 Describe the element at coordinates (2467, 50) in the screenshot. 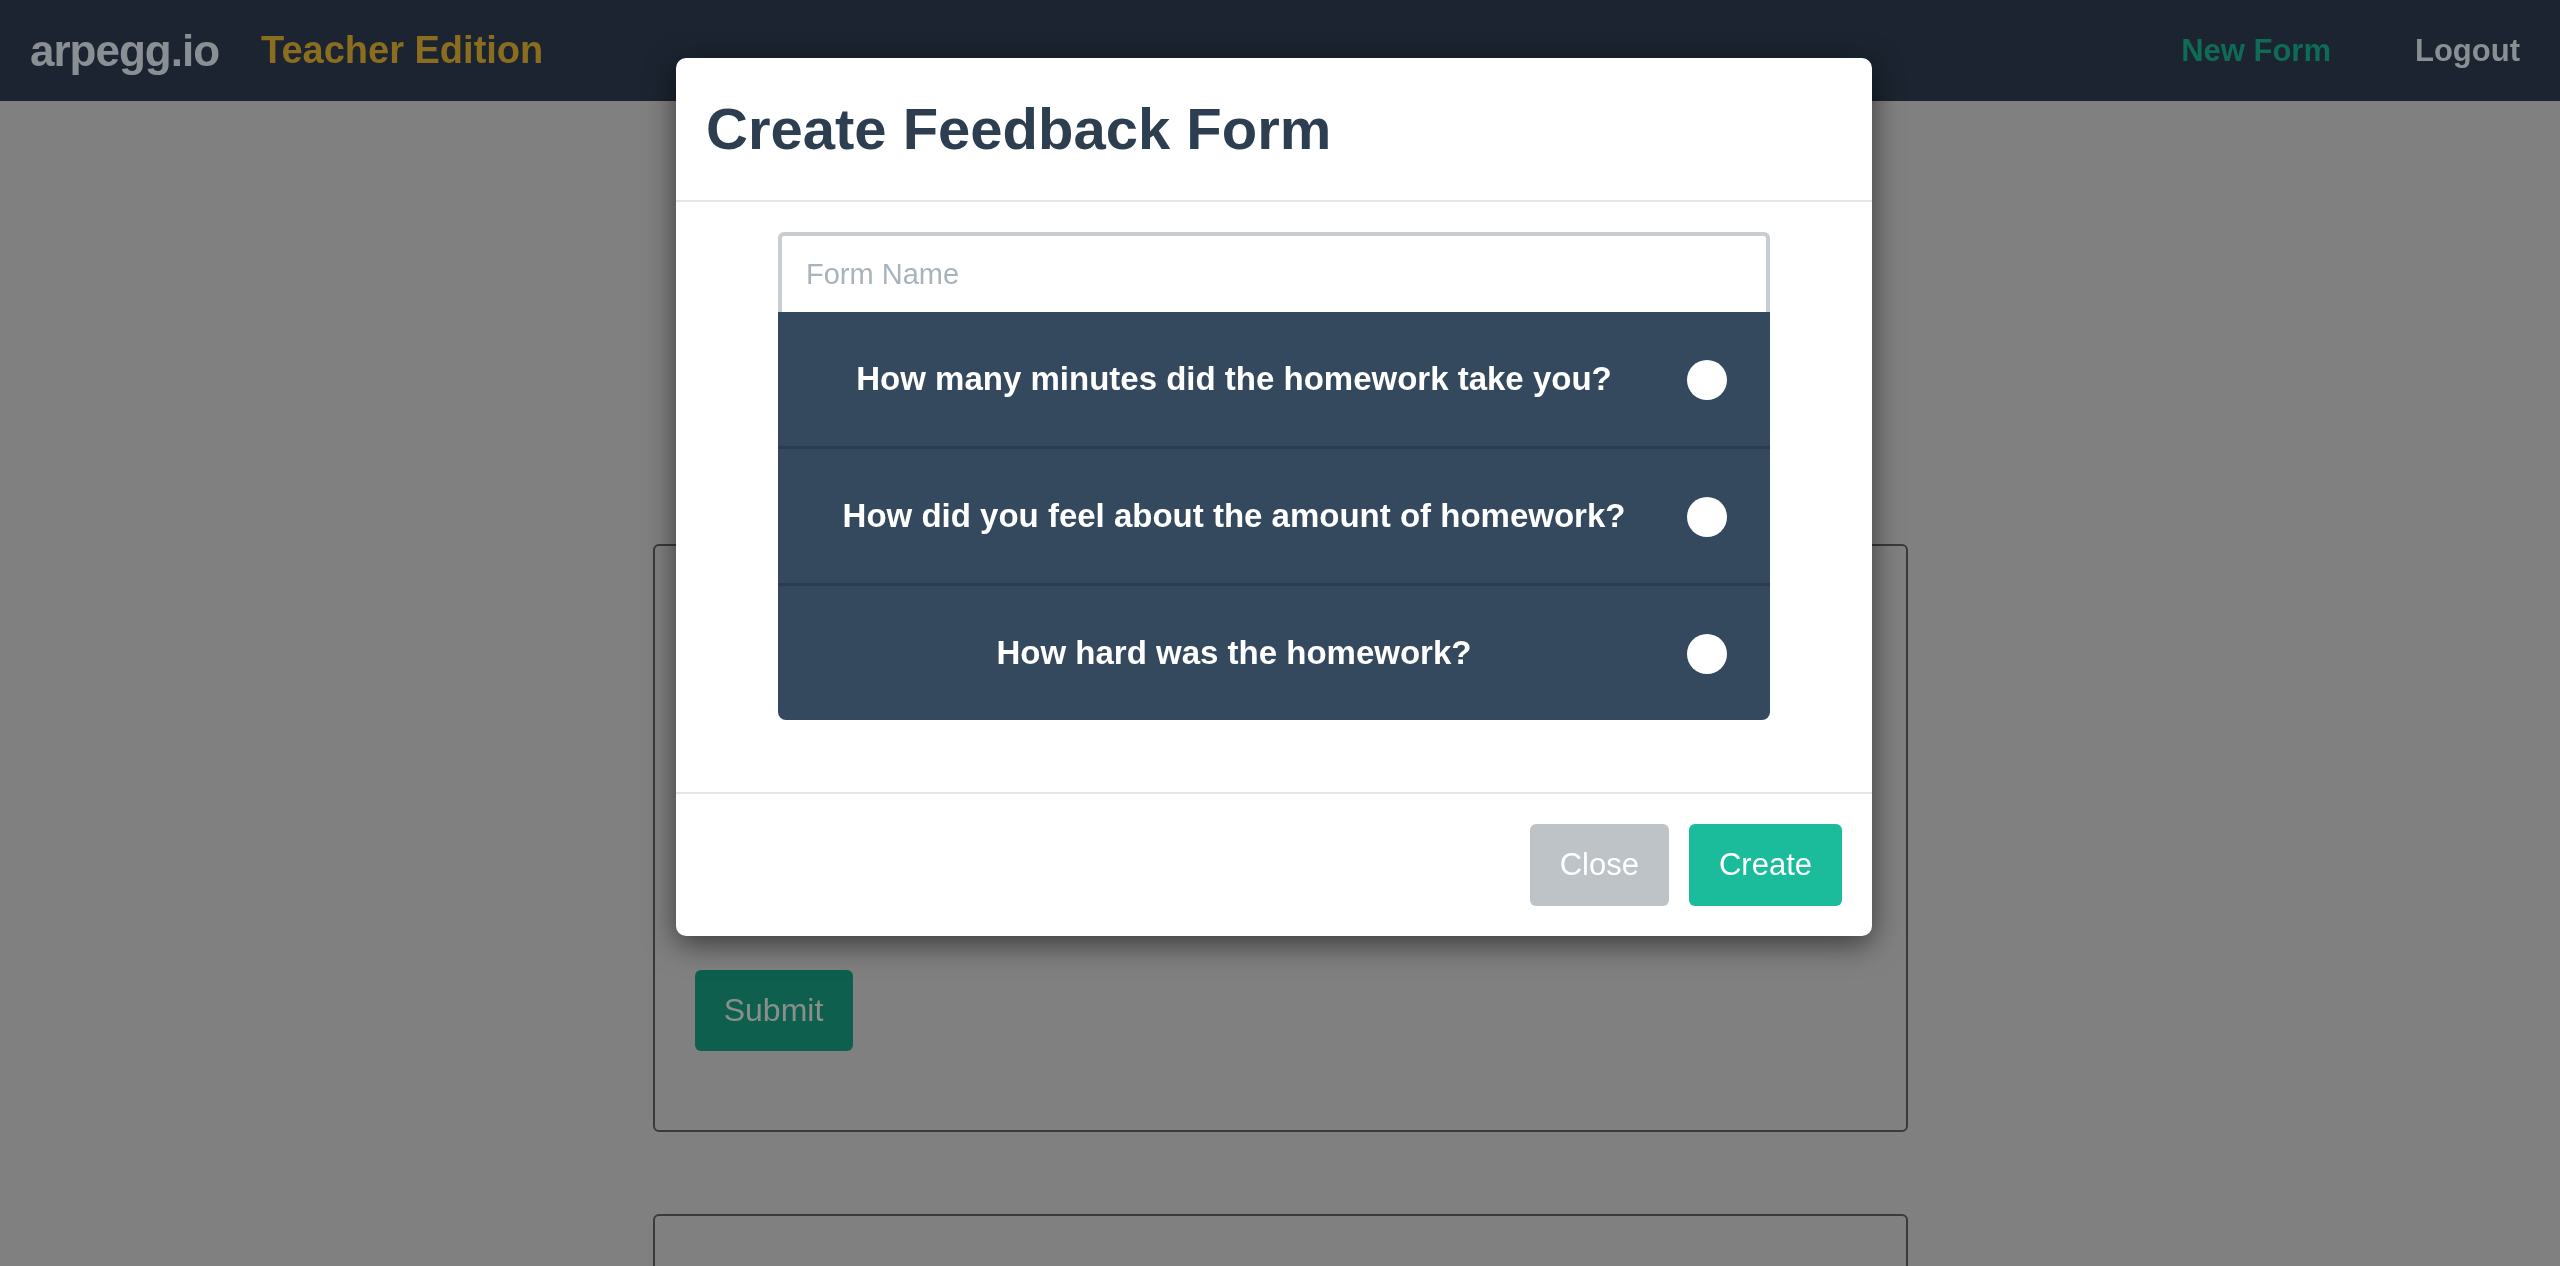

I see `nav-link: Logout` at that location.